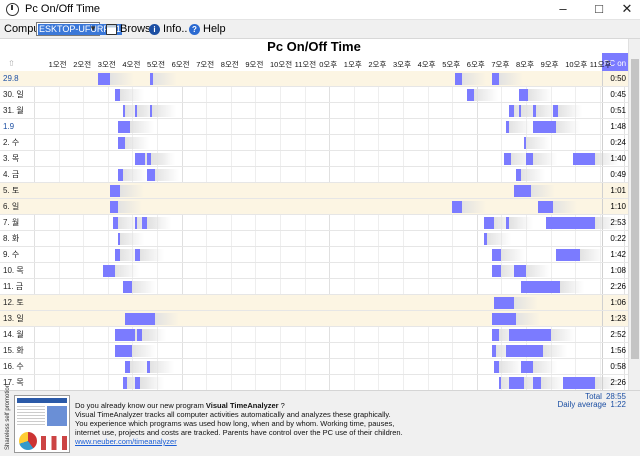 The image size is (640, 456). I want to click on info-button: i Info.., so click(168, 29).